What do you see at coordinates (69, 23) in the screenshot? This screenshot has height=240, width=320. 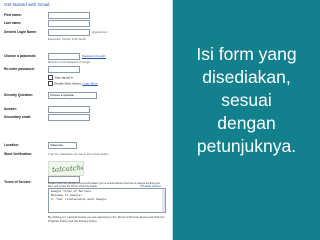 I see `last-name-input` at bounding box center [69, 23].